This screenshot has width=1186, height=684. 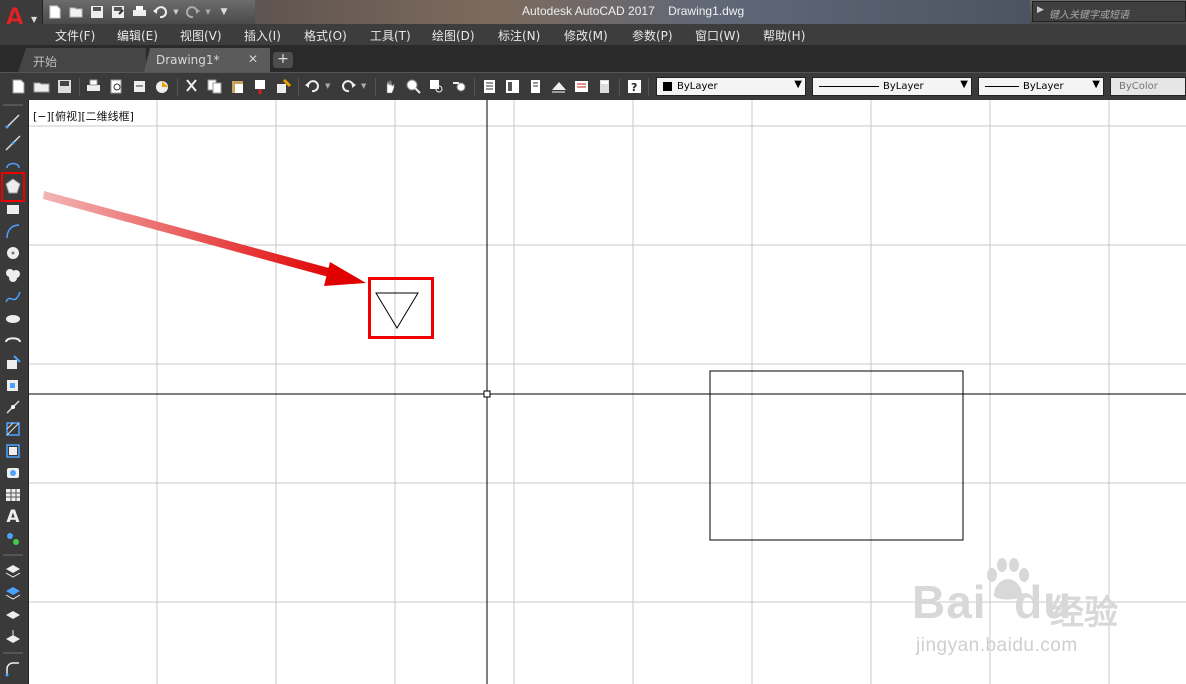 I want to click on construction-line-icon, so click(x=13, y=143).